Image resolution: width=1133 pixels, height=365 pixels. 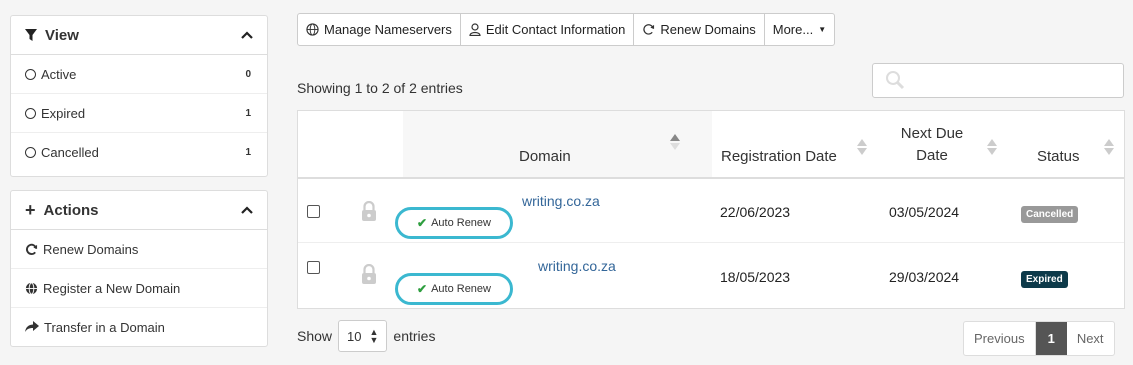 I want to click on action-label: Transfer in a Domain, so click(x=104, y=327).